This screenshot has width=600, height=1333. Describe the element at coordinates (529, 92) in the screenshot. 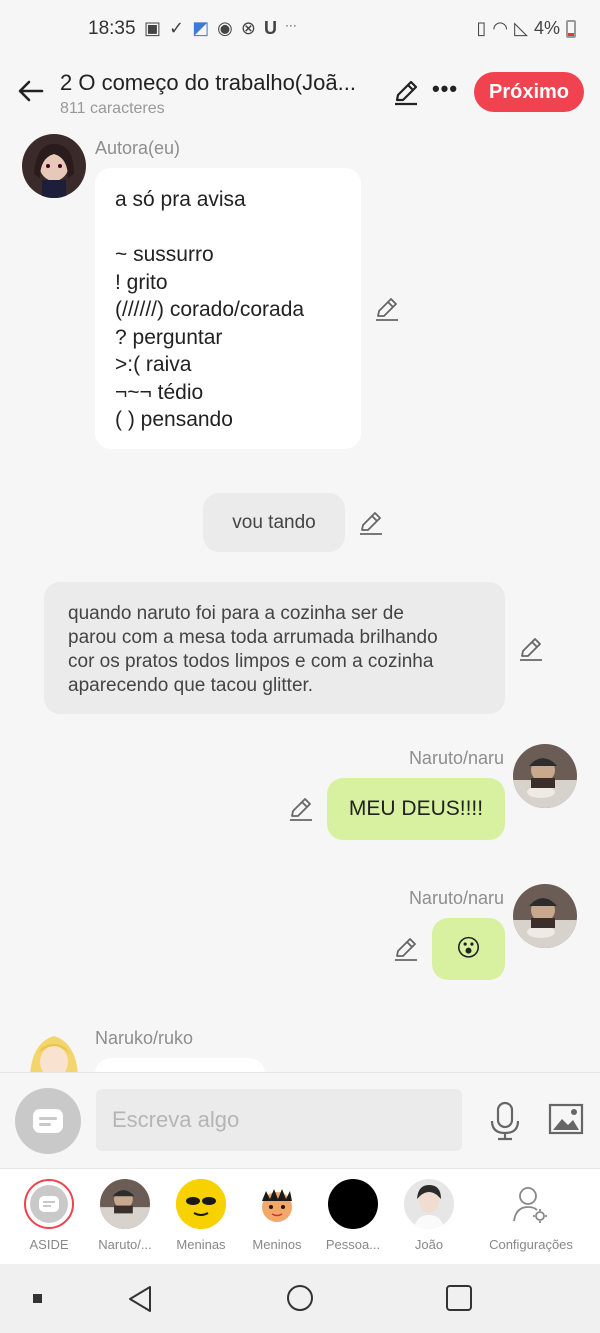

I see `next-button: Próximo` at that location.